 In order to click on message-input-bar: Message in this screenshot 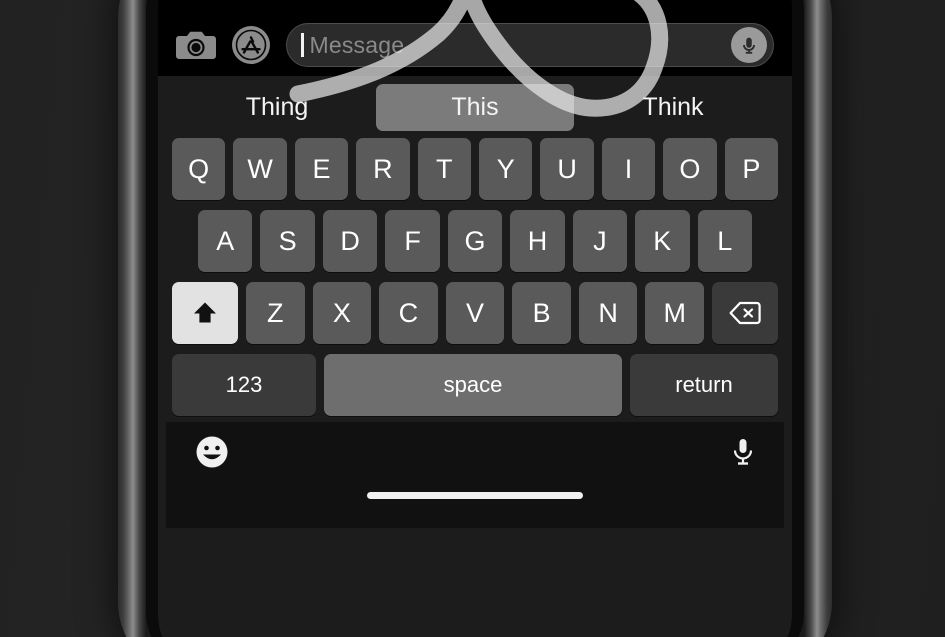, I will do `click(475, 45)`.